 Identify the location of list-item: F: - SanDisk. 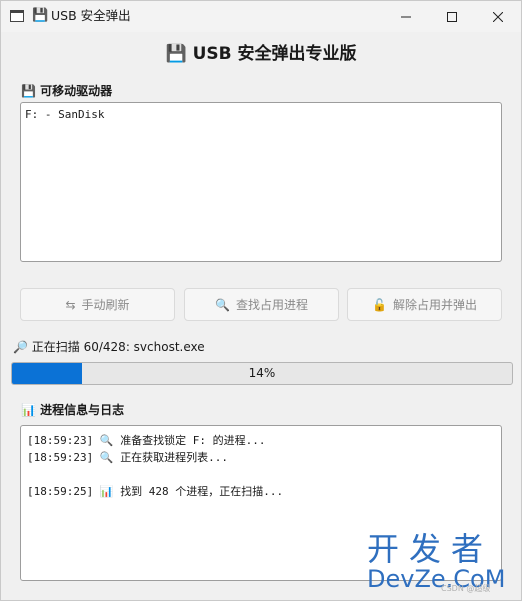
(64, 115).